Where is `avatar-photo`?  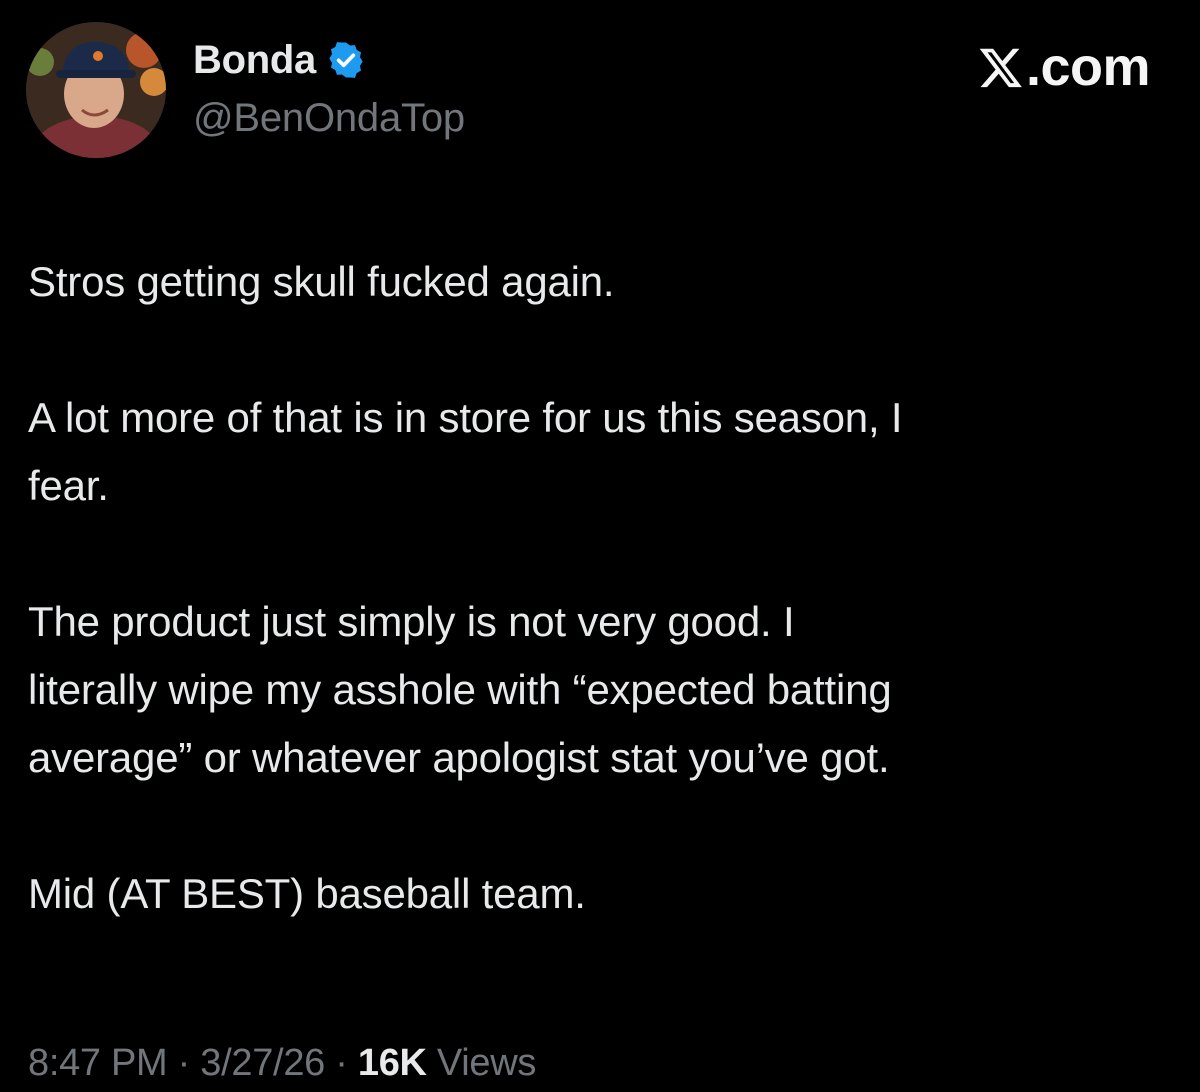
avatar-photo is located at coordinates (96, 90).